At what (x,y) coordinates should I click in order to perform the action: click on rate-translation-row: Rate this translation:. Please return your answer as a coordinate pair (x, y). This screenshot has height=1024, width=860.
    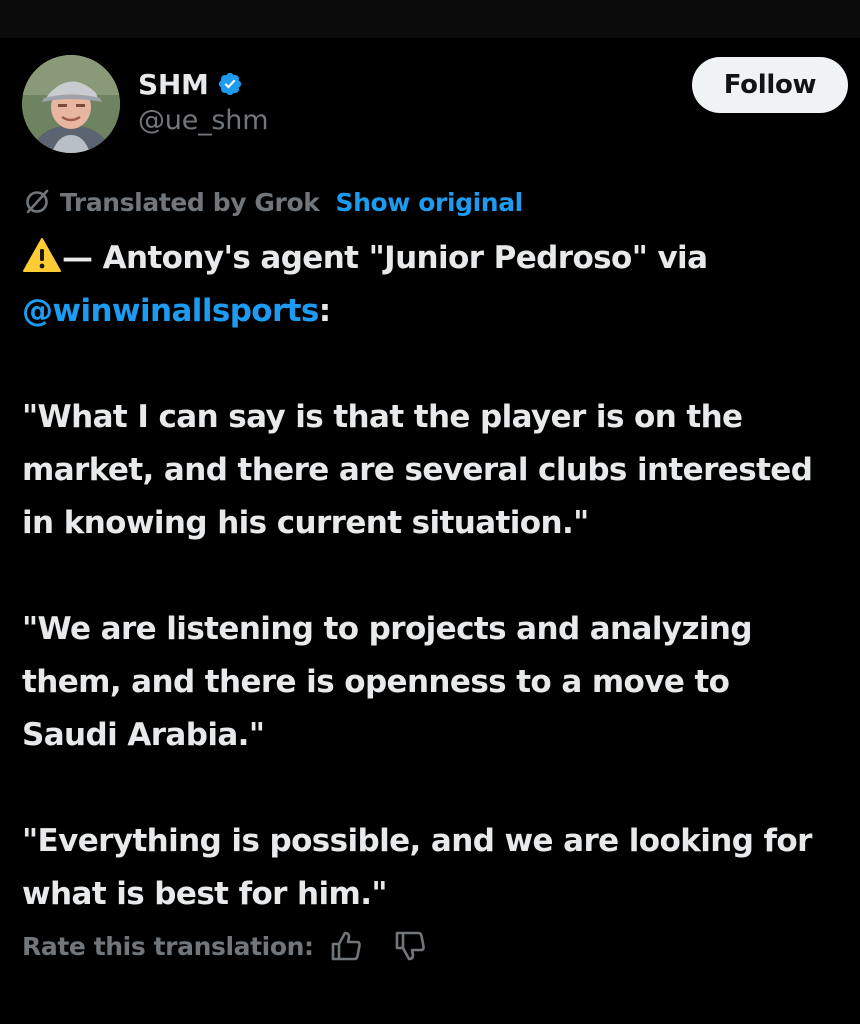
    Looking at the image, I should click on (225, 946).